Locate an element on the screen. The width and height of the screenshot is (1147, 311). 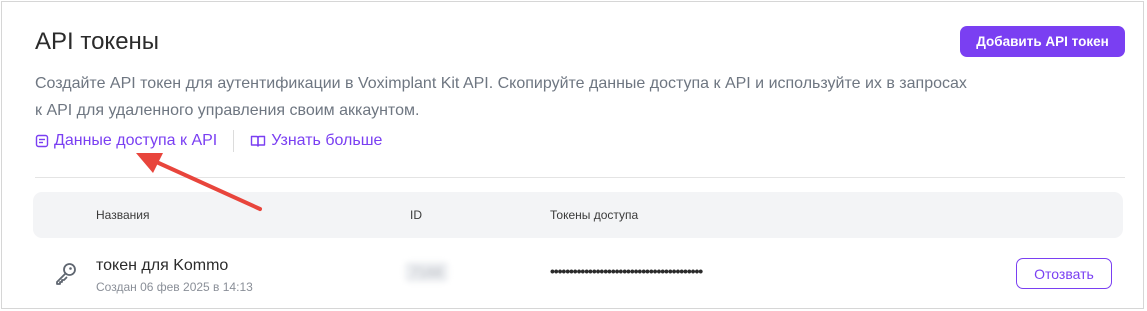
page-title: API токены is located at coordinates (97, 41).